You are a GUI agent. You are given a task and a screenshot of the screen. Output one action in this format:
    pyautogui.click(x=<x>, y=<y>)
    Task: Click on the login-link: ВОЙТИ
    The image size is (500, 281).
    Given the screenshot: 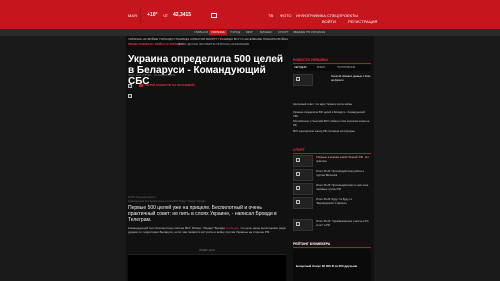 What is the action you would take?
    pyautogui.click(x=329, y=21)
    